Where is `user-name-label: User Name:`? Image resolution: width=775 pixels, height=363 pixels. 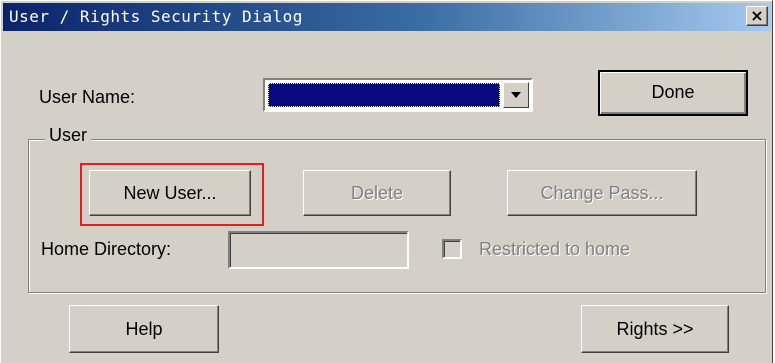
user-name-label: User Name: is located at coordinates (87, 97).